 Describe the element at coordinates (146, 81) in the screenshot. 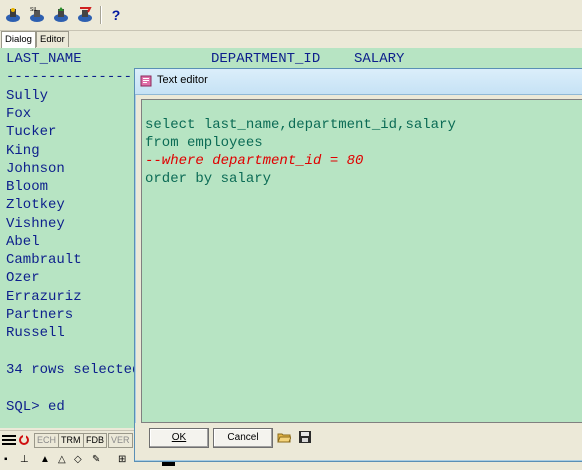

I see `editor-app-icon` at that location.